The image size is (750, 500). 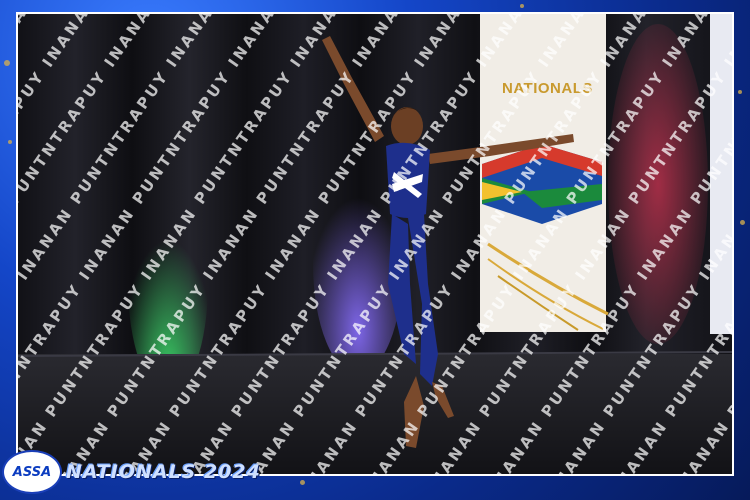 I want to click on event-branding: ASSA NATIONALS 2024, so click(x=132, y=472).